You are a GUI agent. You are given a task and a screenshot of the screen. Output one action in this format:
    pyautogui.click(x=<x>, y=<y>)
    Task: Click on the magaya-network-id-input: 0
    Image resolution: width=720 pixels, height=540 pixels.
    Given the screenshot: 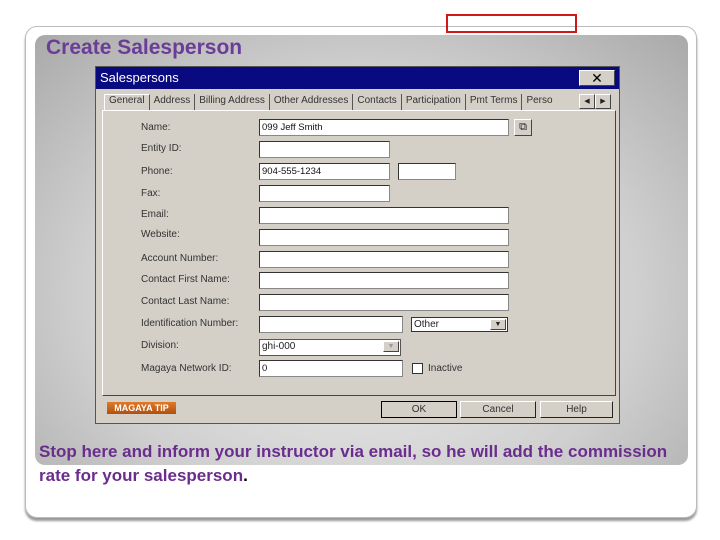 What is the action you would take?
    pyautogui.click(x=331, y=368)
    